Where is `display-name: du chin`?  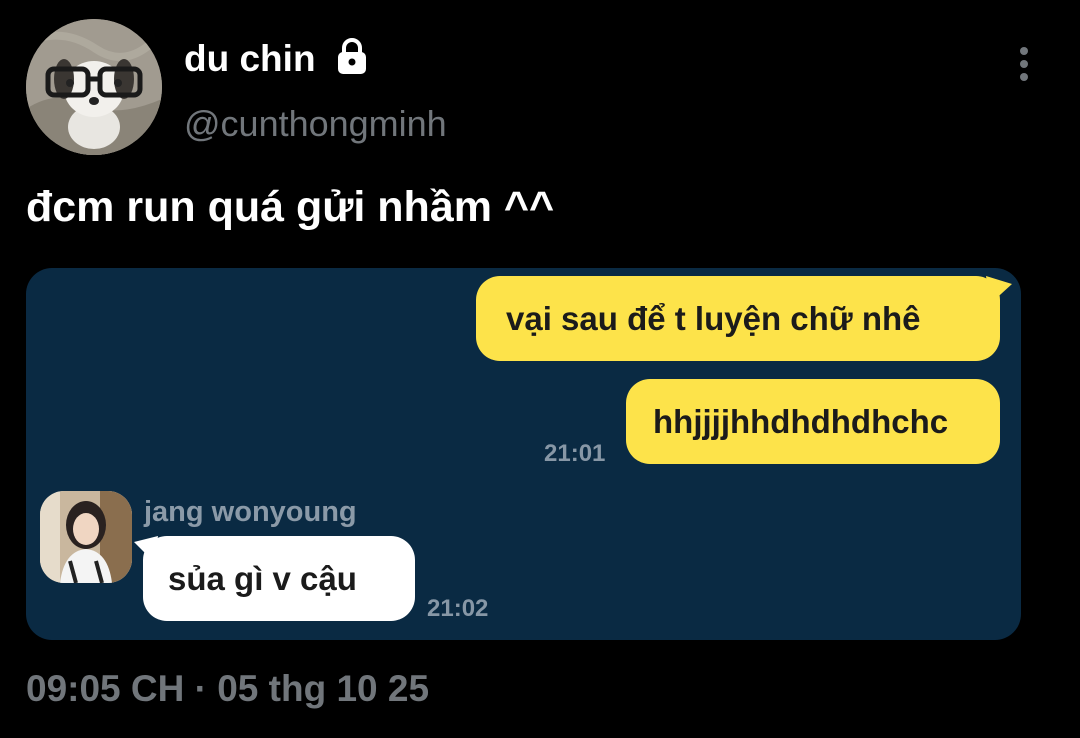
display-name: du chin is located at coordinates (278, 59).